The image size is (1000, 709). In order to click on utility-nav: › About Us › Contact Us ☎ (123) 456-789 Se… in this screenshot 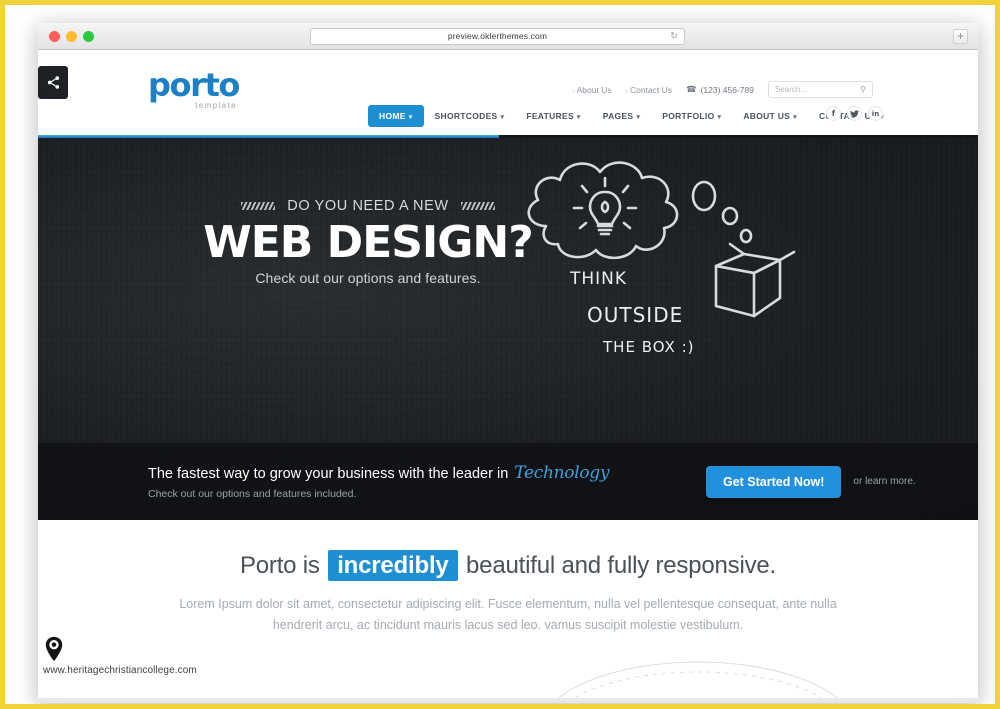, I will do `click(722, 89)`.